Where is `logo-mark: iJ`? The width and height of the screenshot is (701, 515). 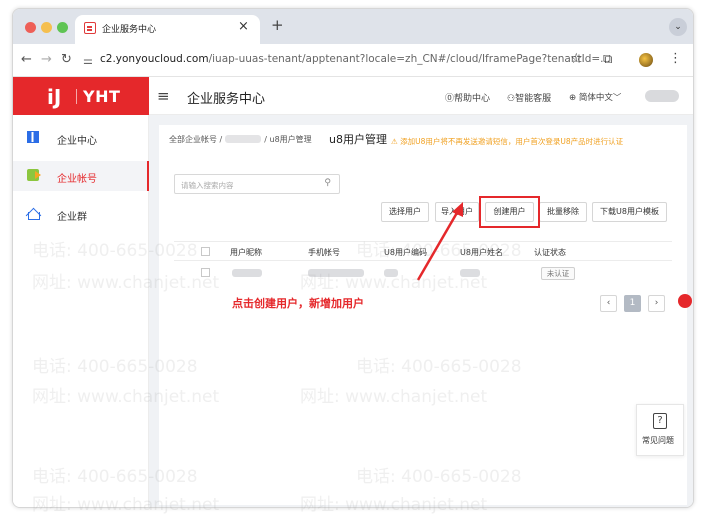 logo-mark: iJ is located at coordinates (54, 97).